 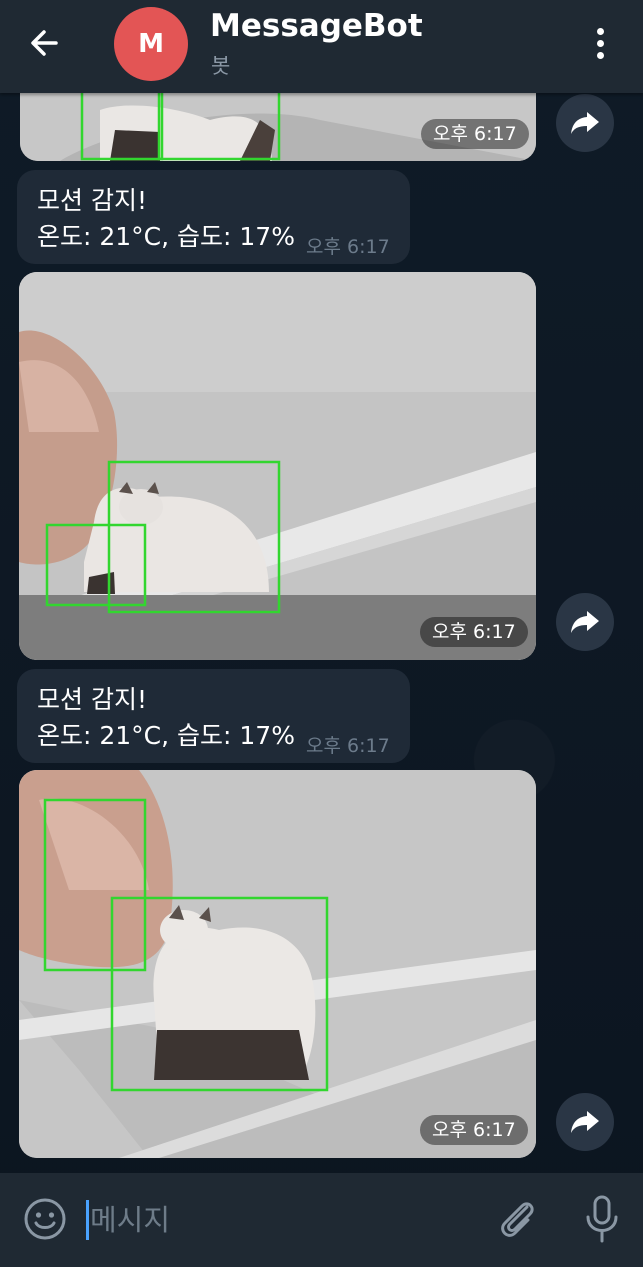 I want to click on attach-button, so click(x=516, y=1219).